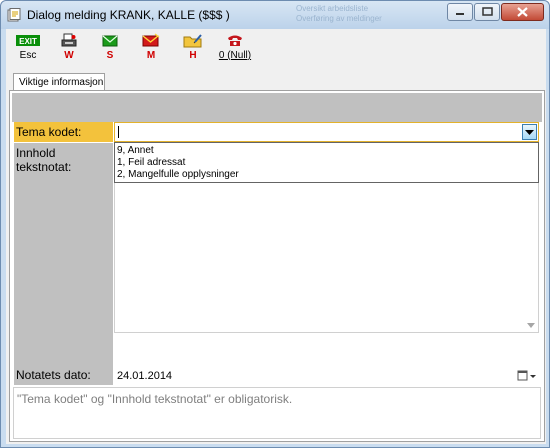  What do you see at coordinates (110, 55) in the screenshot?
I see `s-label: S` at bounding box center [110, 55].